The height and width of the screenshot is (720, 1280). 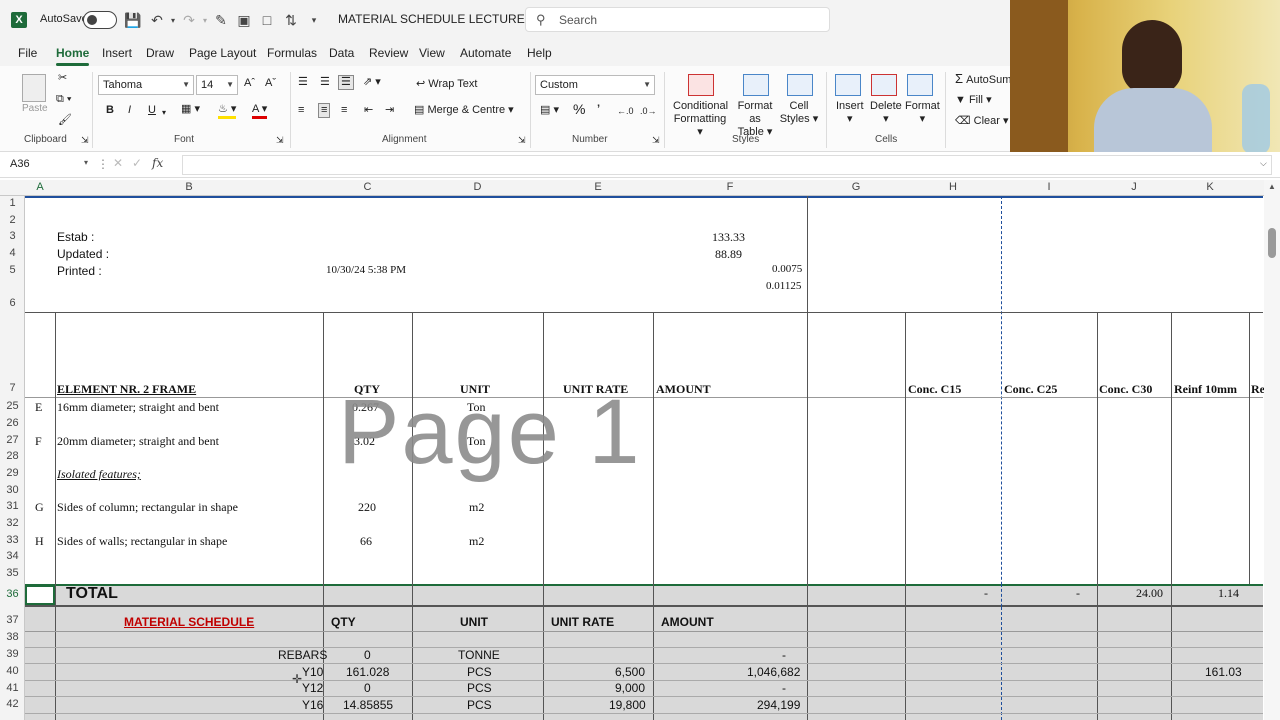 I want to click on undo-icon: ↶, so click(x=157, y=20).